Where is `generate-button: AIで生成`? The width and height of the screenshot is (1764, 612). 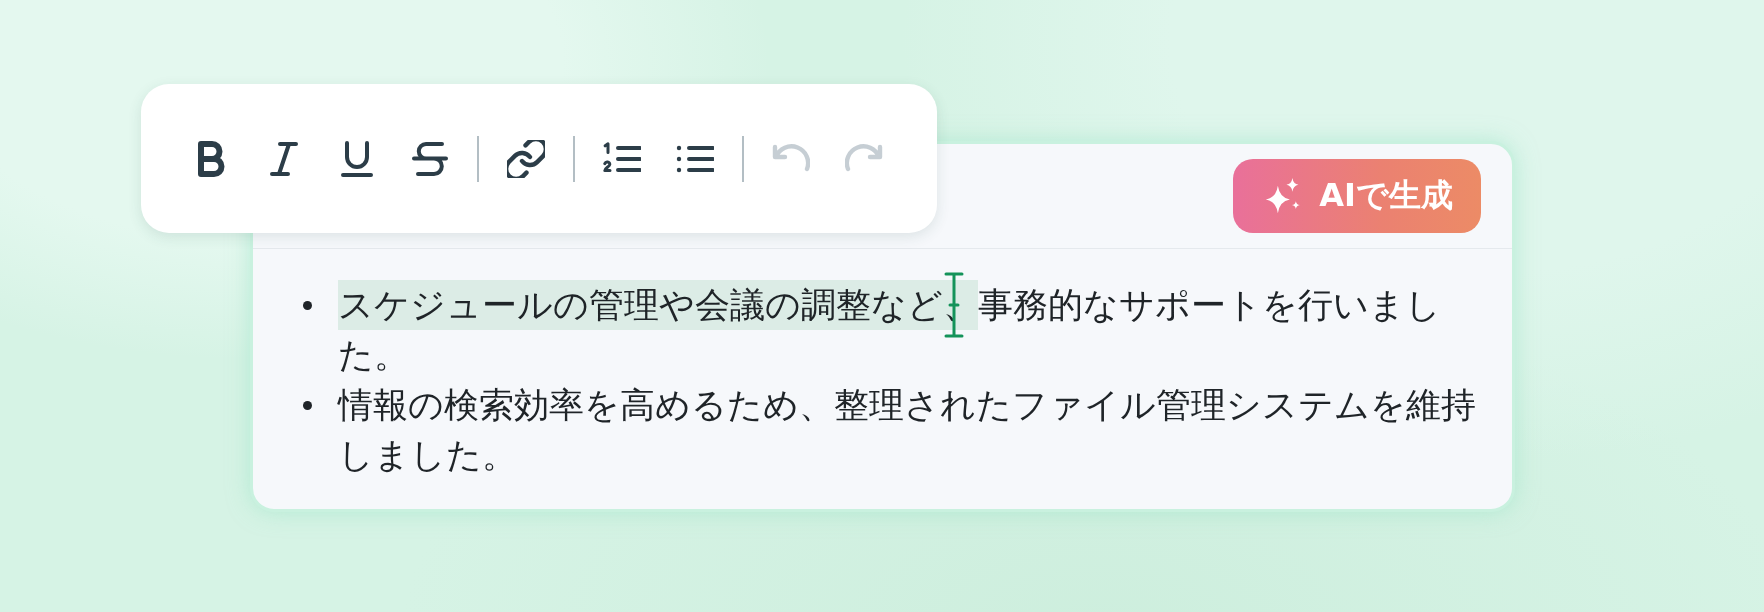 generate-button: AIで生成 is located at coordinates (1357, 196).